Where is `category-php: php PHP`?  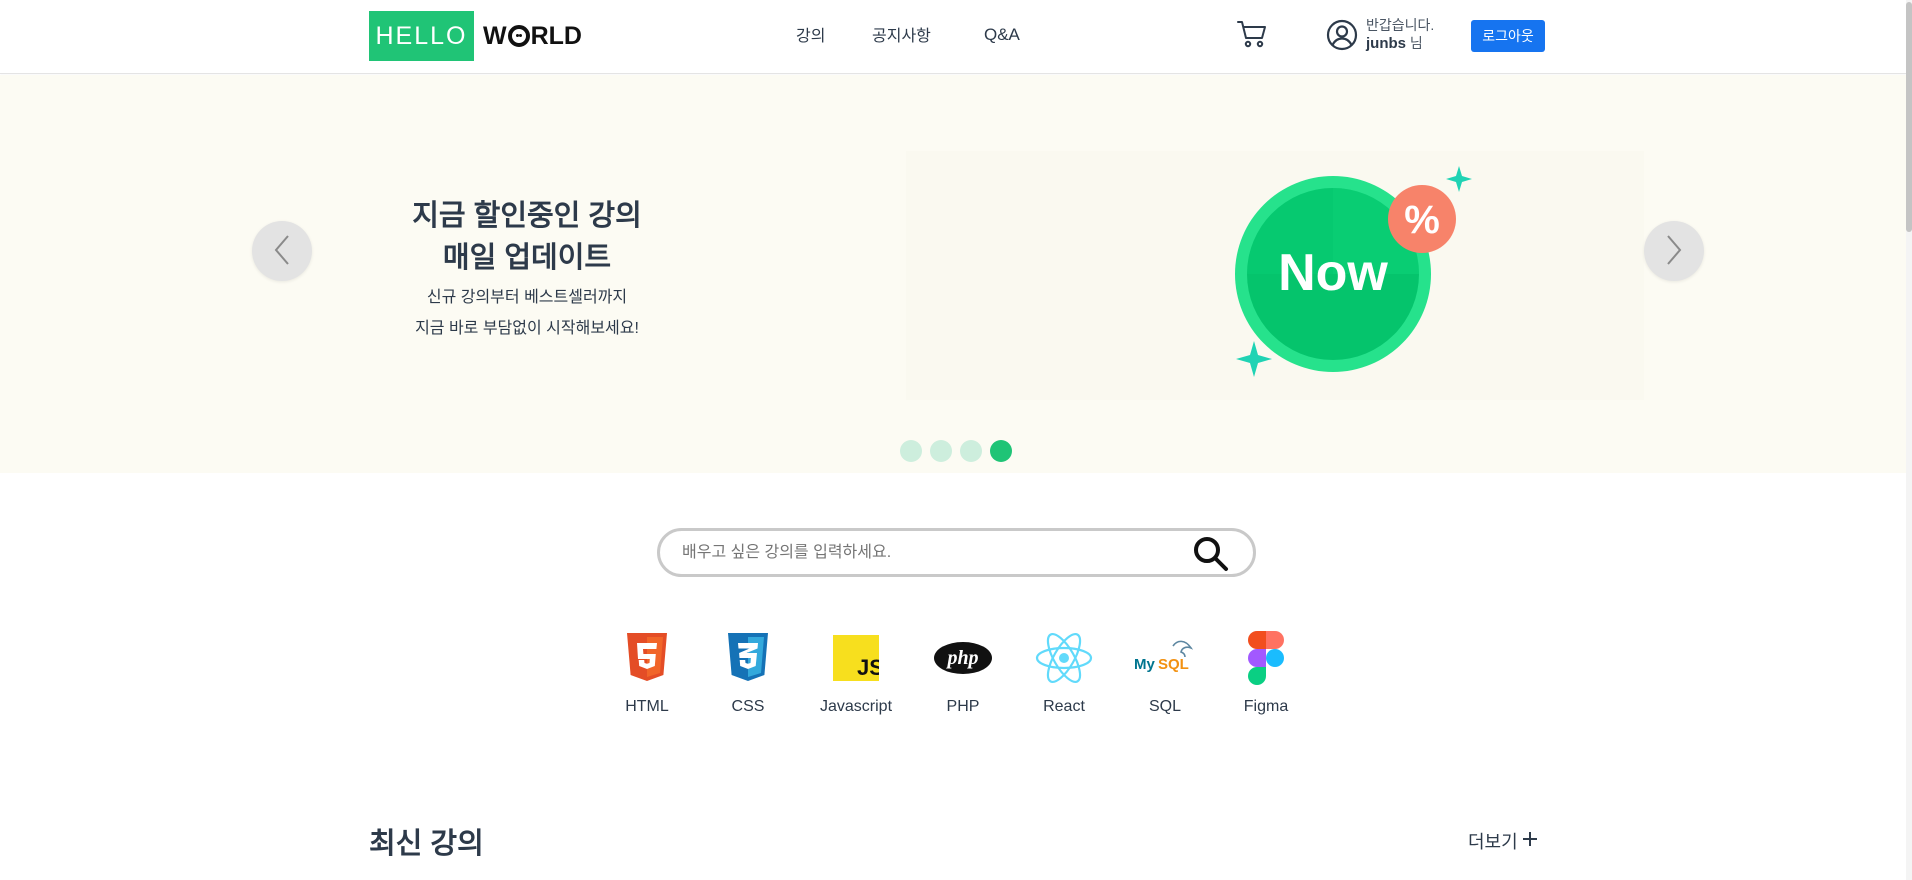
category-php: php PHP is located at coordinates (963, 673).